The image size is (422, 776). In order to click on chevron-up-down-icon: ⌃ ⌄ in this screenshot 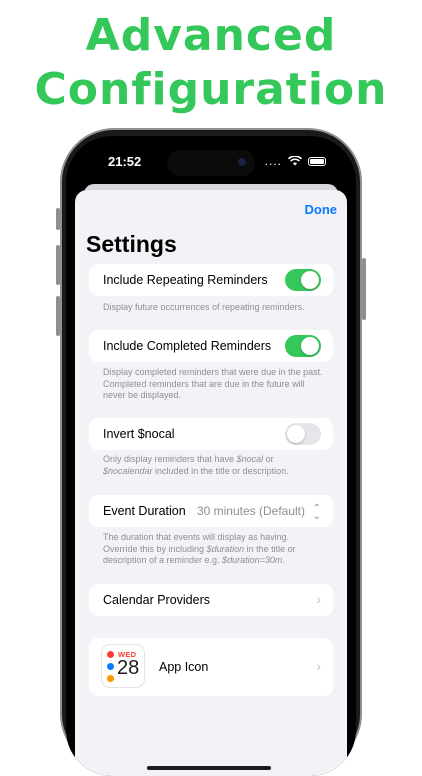, I will do `click(316, 512)`.